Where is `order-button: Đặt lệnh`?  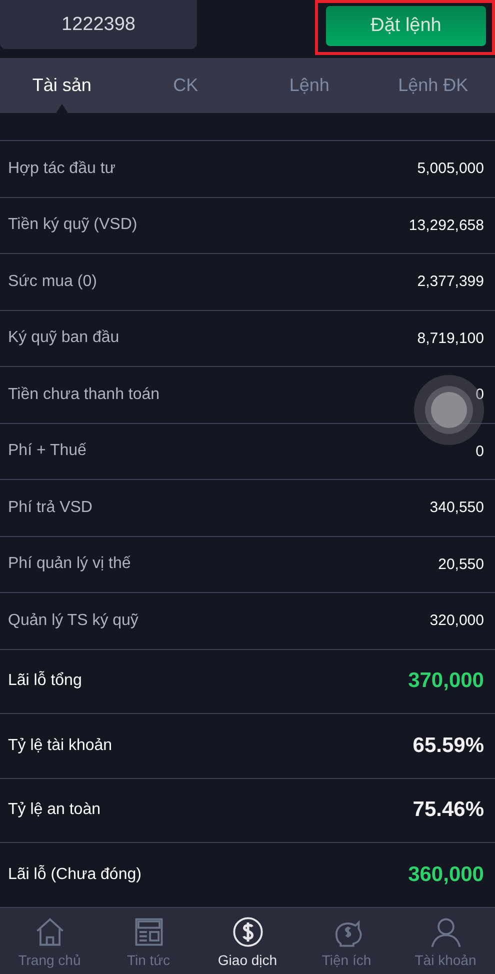 order-button: Đặt lệnh is located at coordinates (406, 26).